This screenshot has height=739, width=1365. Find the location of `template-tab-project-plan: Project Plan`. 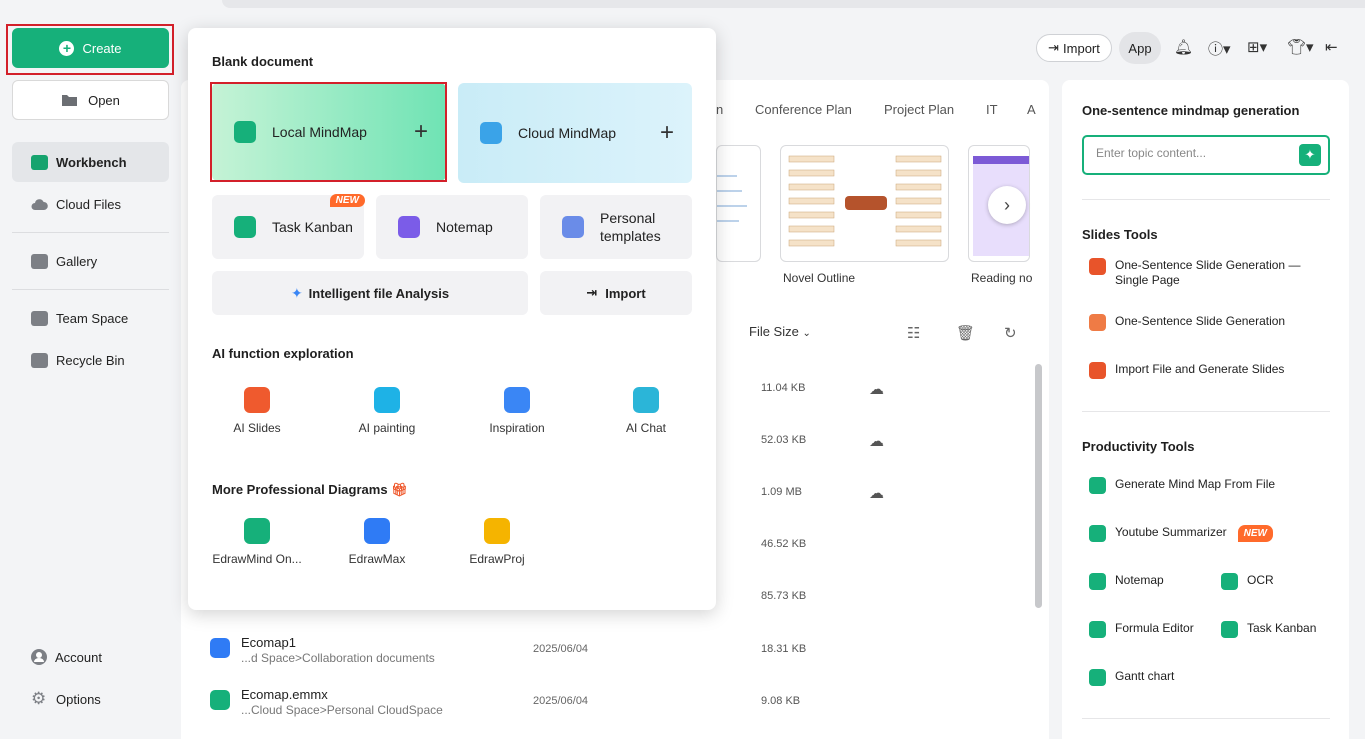

template-tab-project-plan: Project Plan is located at coordinates (919, 109).